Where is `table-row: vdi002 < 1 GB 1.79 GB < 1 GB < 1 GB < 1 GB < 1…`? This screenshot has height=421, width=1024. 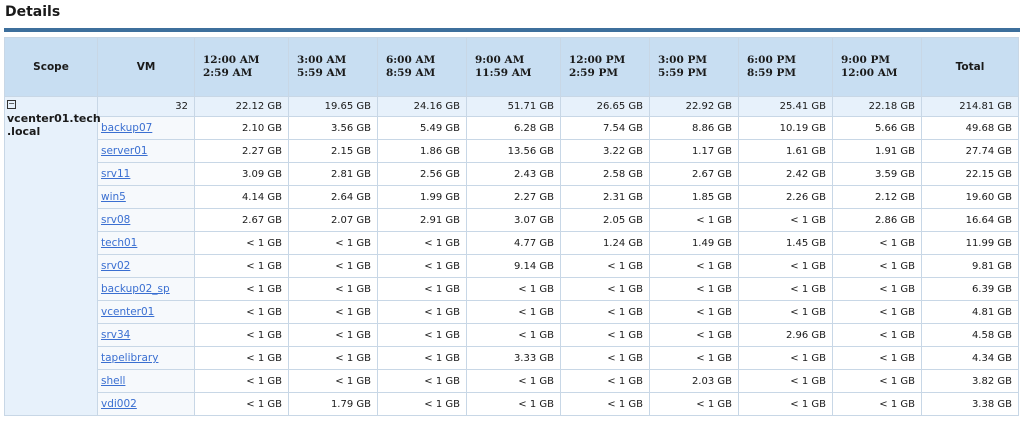 table-row: vdi002 < 1 GB 1.79 GB < 1 GB < 1 GB < 1 GB < 1… is located at coordinates (512, 404).